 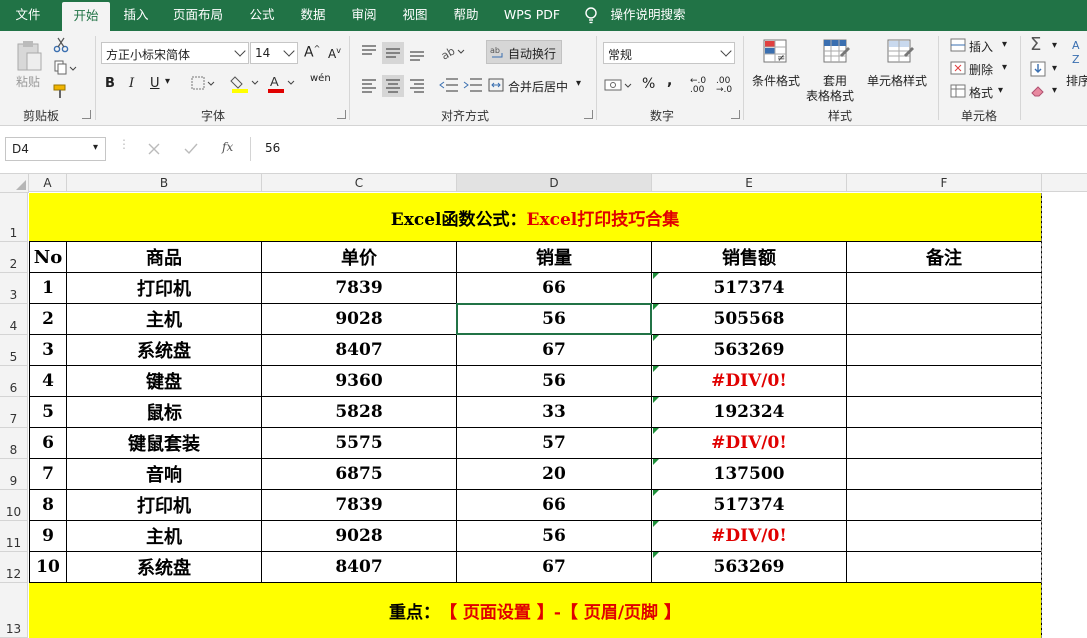 What do you see at coordinates (14, 257) in the screenshot?
I see `row-header-2: 2` at bounding box center [14, 257].